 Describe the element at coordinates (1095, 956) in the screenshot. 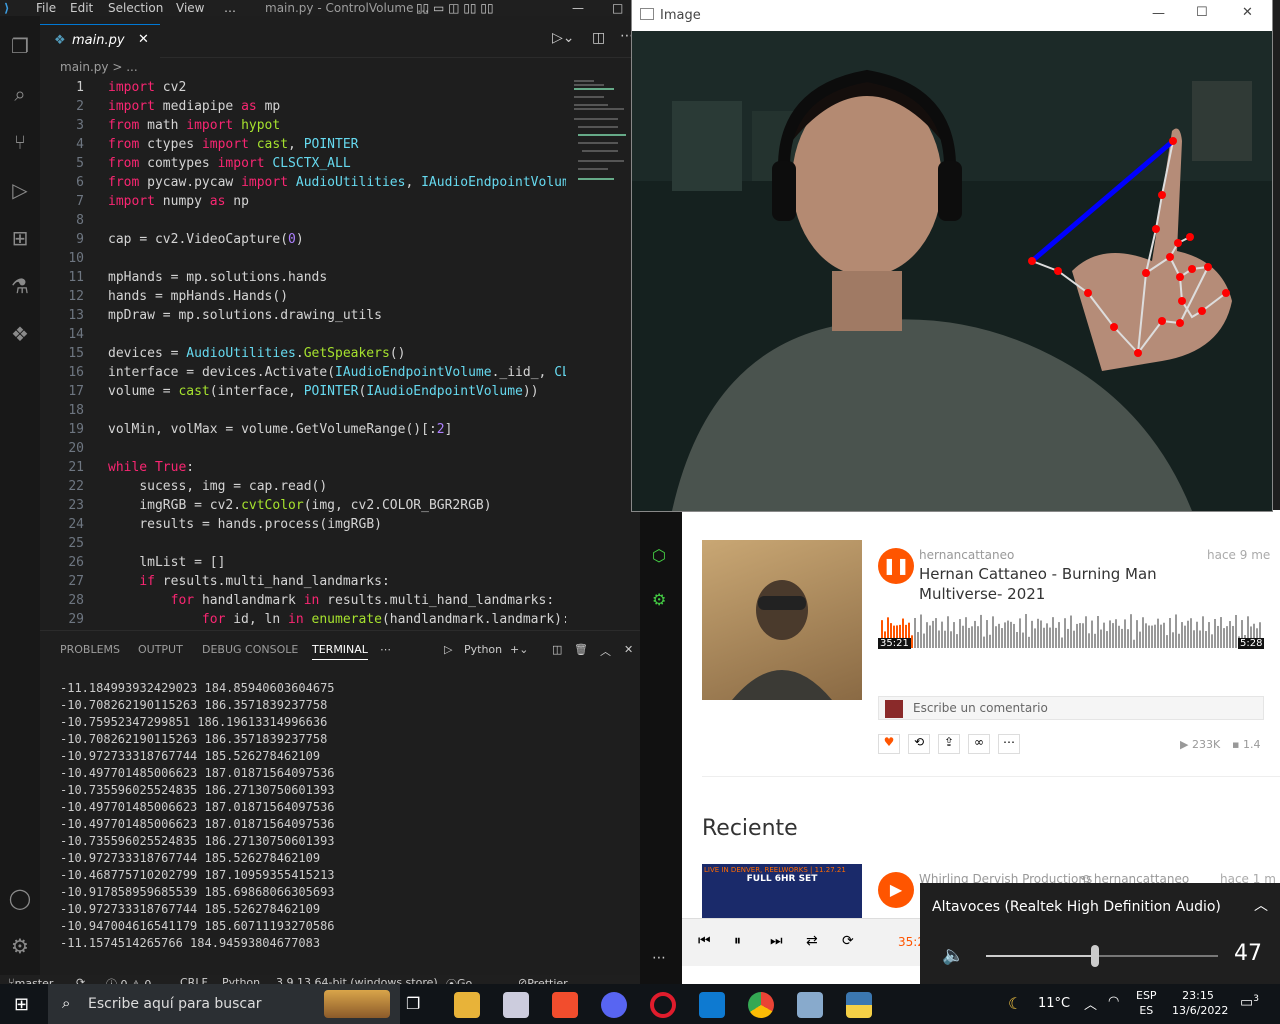

I see `volume-slider-thumb` at that location.